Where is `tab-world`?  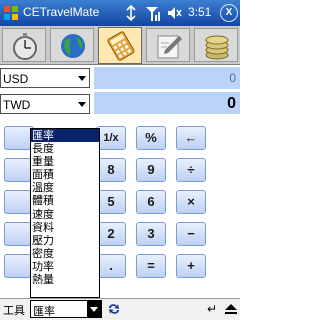
tab-world is located at coordinates (72, 45).